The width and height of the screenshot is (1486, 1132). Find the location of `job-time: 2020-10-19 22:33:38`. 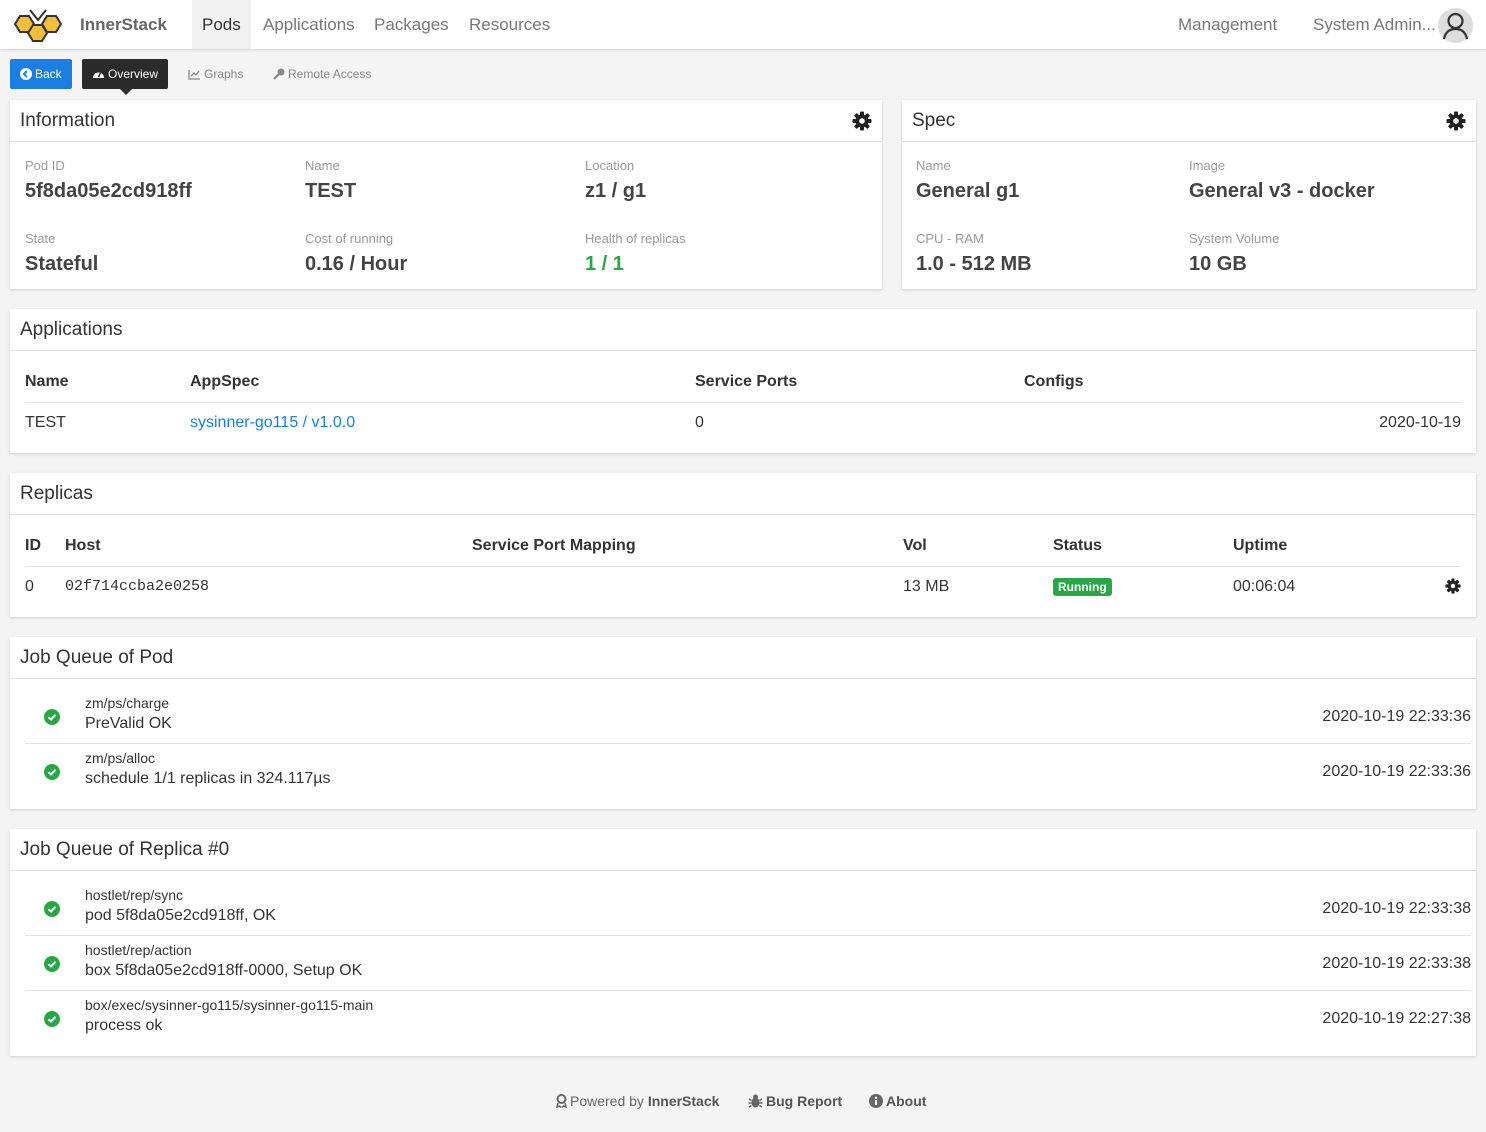

job-time: 2020-10-19 22:33:38 is located at coordinates (1396, 963).